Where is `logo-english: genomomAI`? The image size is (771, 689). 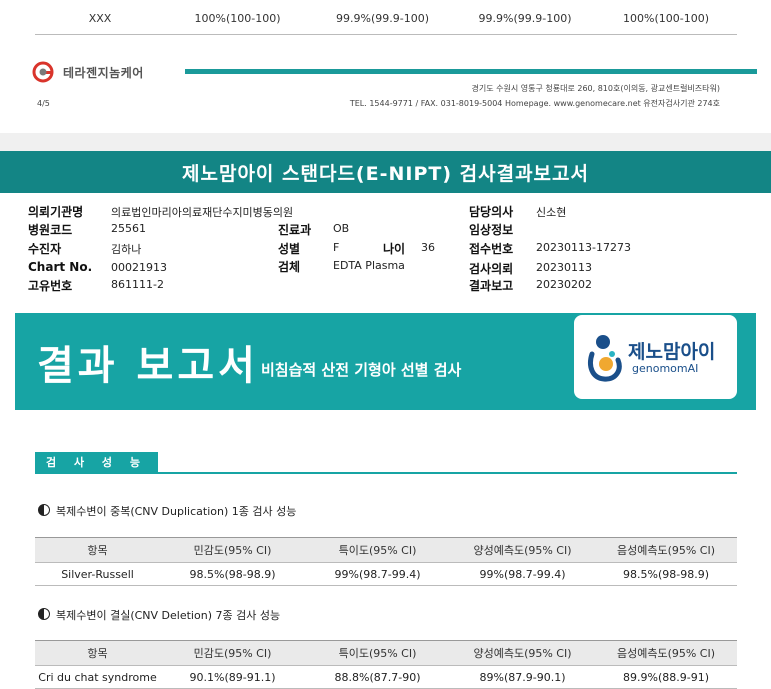 logo-english: genomomAI is located at coordinates (665, 368).